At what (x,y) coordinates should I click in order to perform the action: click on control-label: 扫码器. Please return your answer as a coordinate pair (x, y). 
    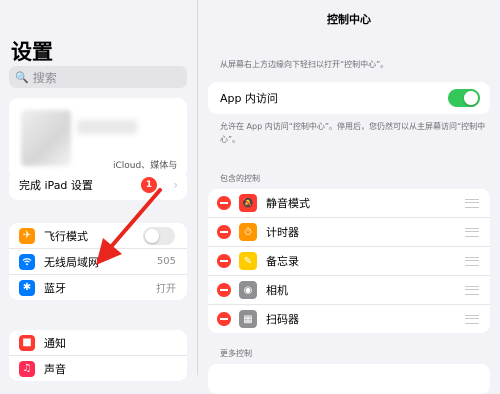
    Looking at the image, I should click on (282, 319).